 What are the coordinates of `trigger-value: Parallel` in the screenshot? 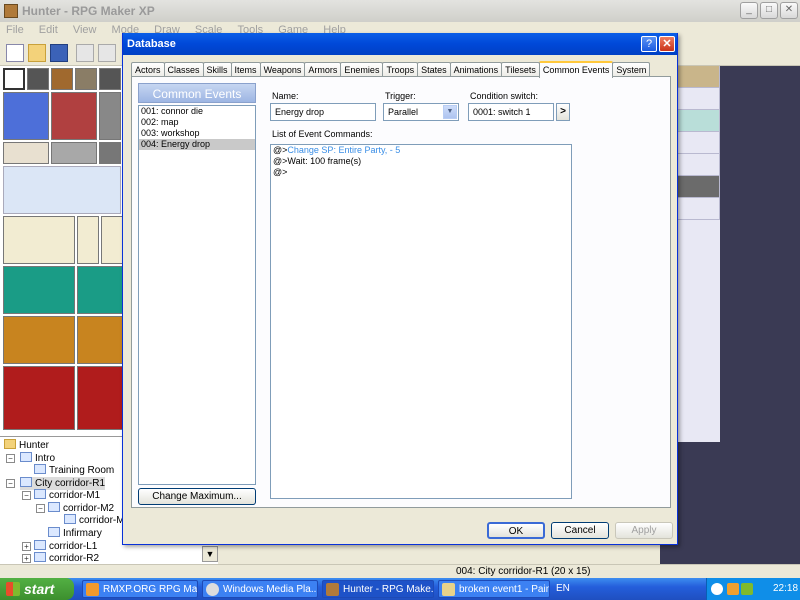 It's located at (403, 112).